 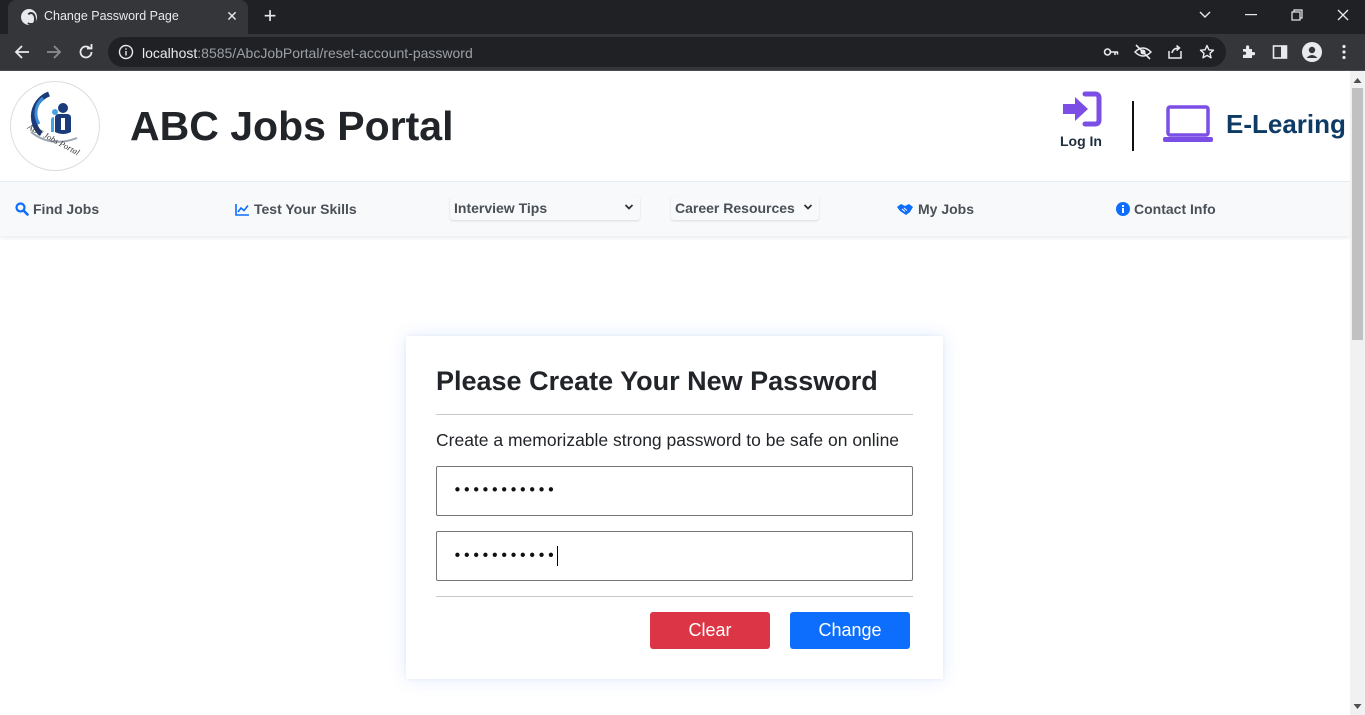 I want to click on browser-menu-icon, so click(x=1344, y=52).